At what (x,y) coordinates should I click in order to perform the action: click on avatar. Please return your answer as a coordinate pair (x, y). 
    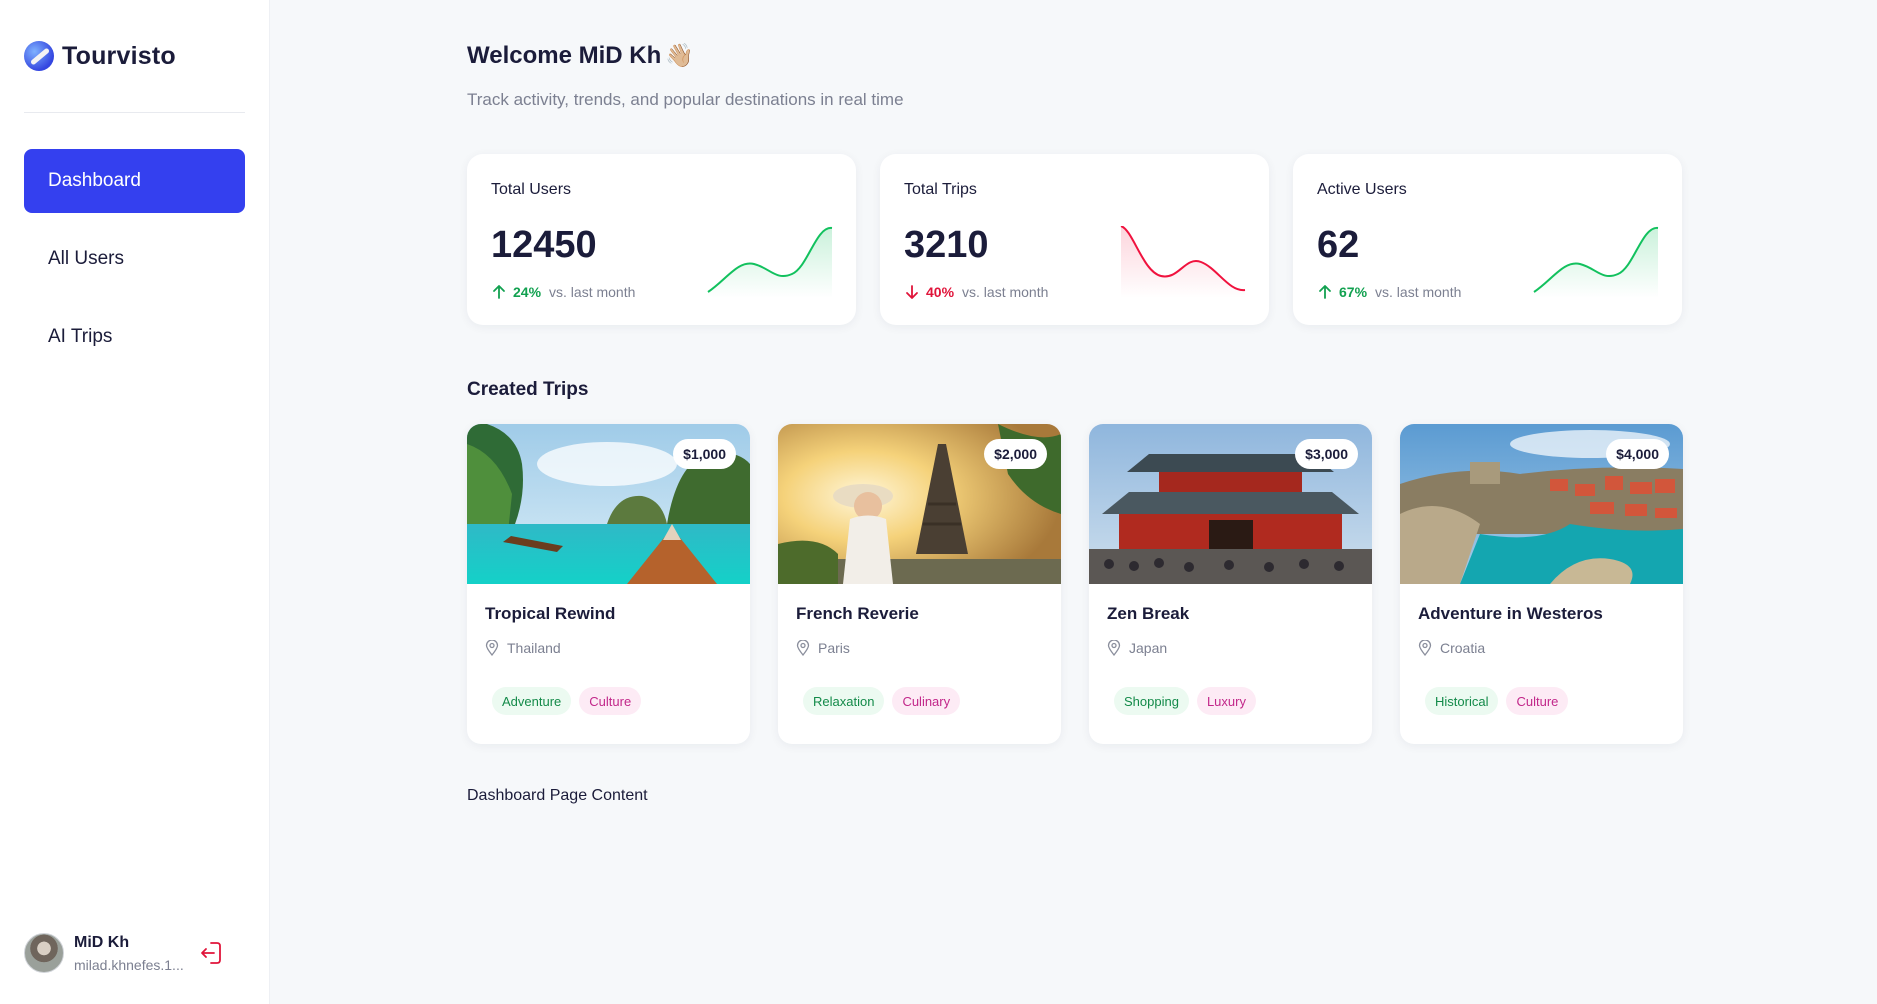
    Looking at the image, I should click on (44, 953).